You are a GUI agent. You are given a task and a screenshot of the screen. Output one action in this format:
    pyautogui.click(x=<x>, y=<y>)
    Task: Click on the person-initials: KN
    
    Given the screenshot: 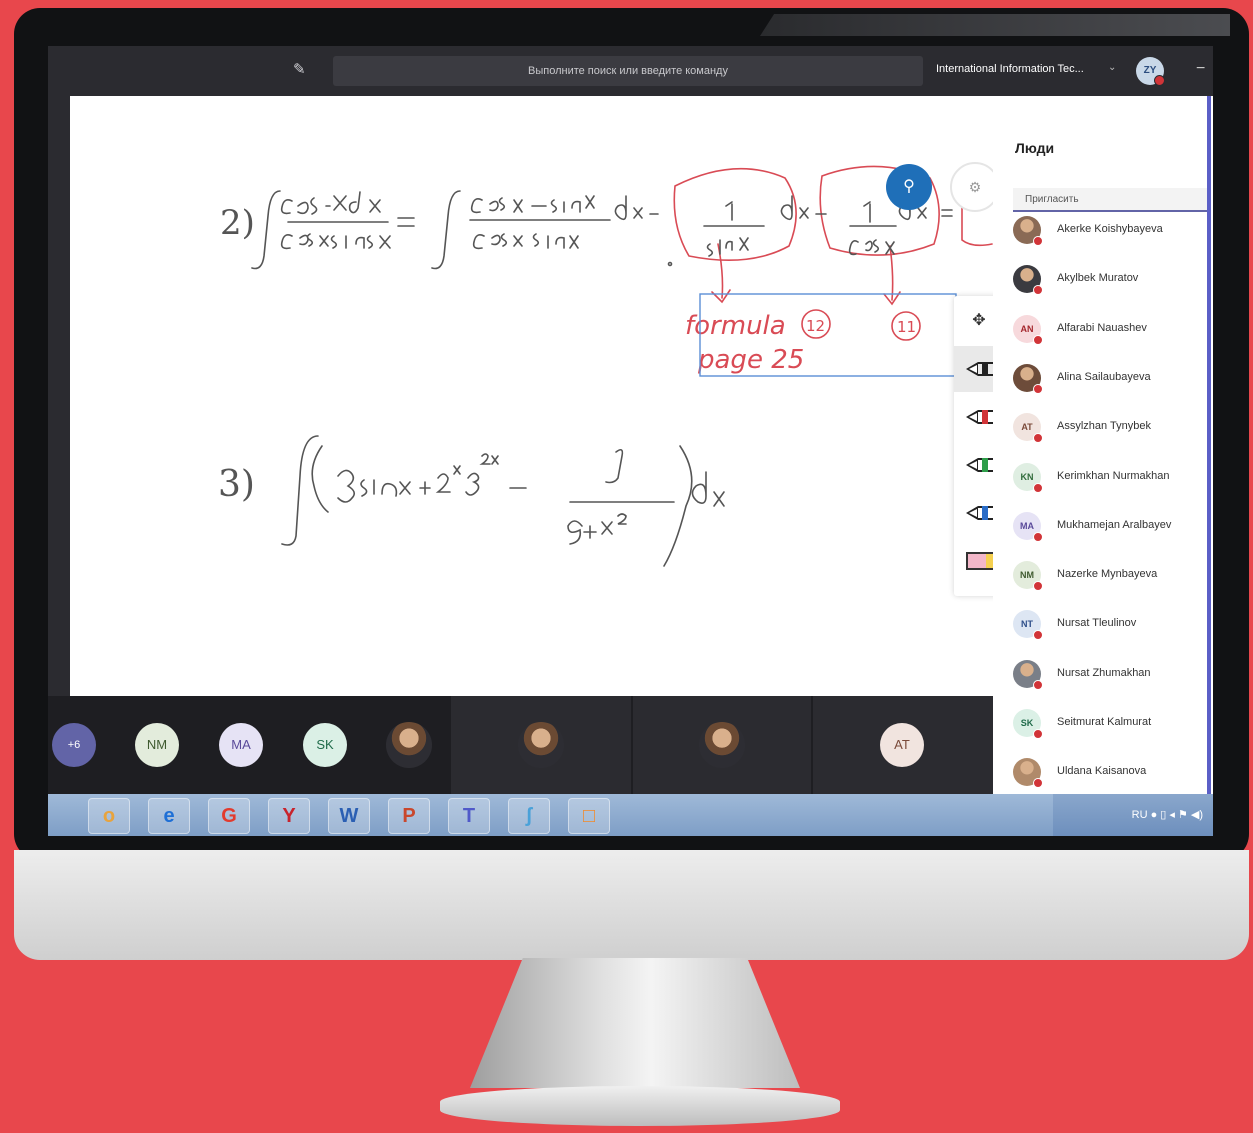 What is the action you would take?
    pyautogui.click(x=1027, y=476)
    